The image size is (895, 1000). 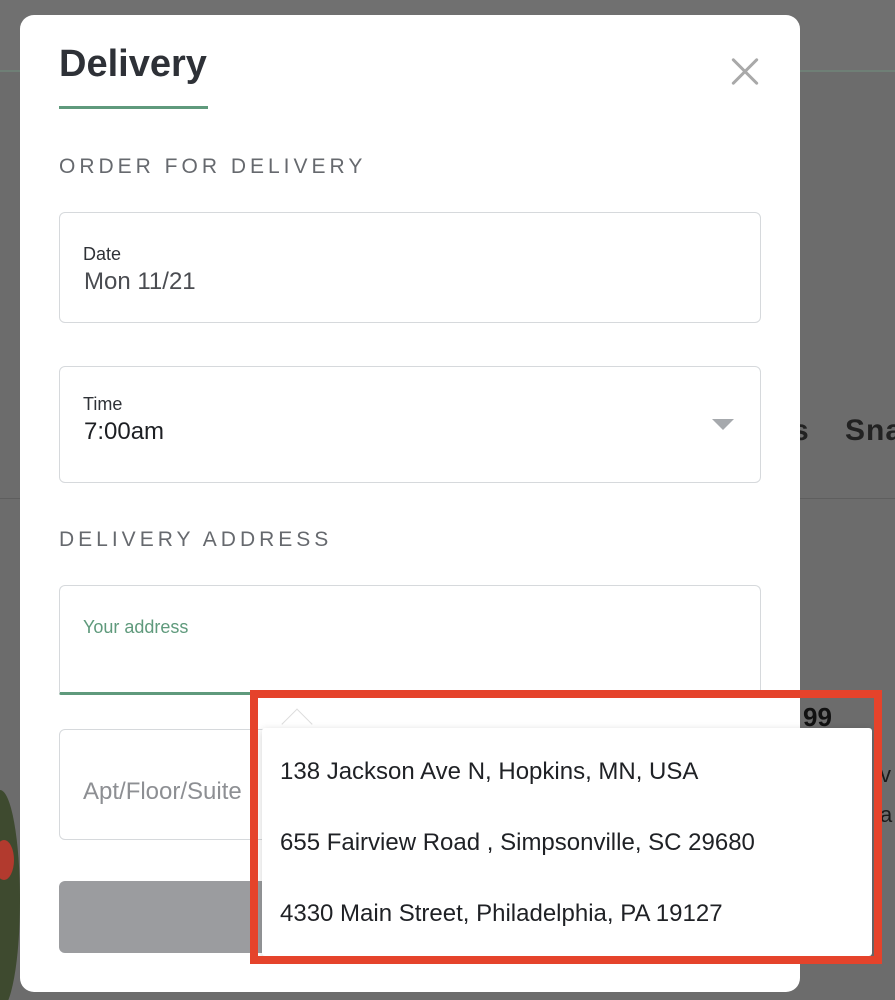 What do you see at coordinates (723, 424) in the screenshot?
I see `chevron-down-icon` at bounding box center [723, 424].